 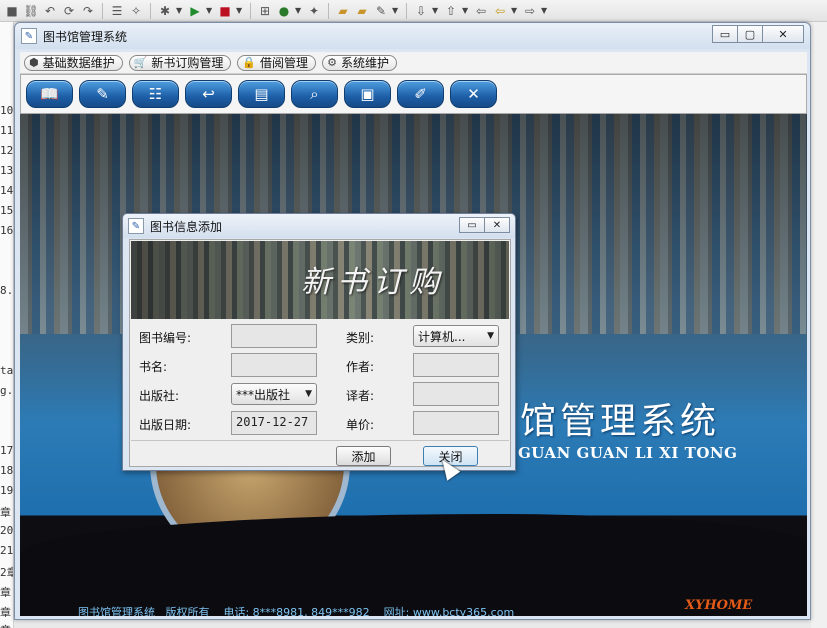 What do you see at coordinates (263, 394) in the screenshot?
I see `publisher-value: ***出版社` at bounding box center [263, 394].